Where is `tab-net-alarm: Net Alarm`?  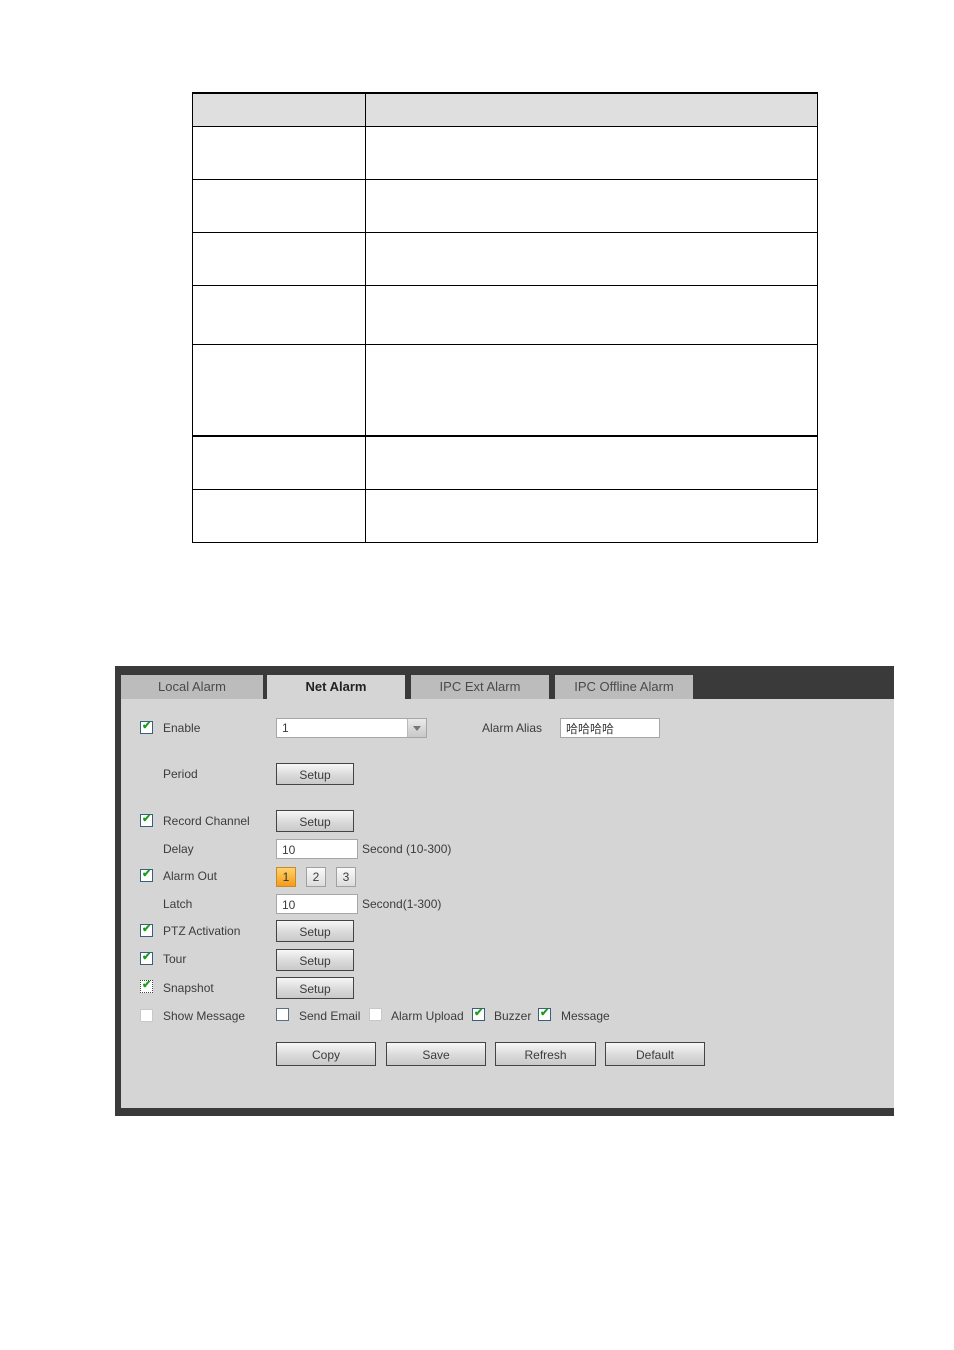
tab-net-alarm: Net Alarm is located at coordinates (336, 687).